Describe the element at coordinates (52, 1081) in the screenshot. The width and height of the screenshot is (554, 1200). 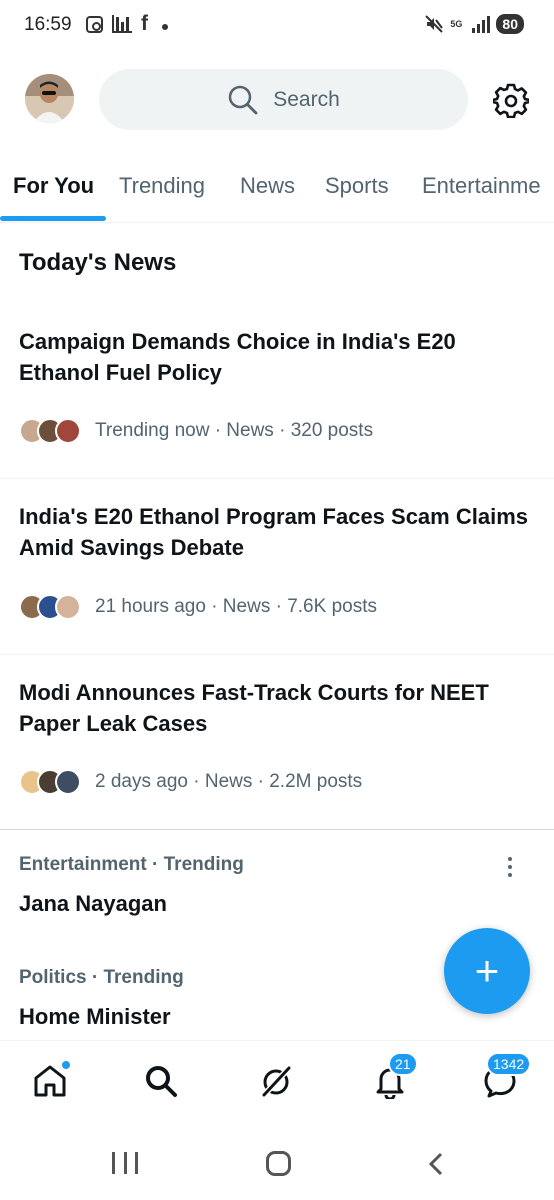
I see `nav-home` at that location.